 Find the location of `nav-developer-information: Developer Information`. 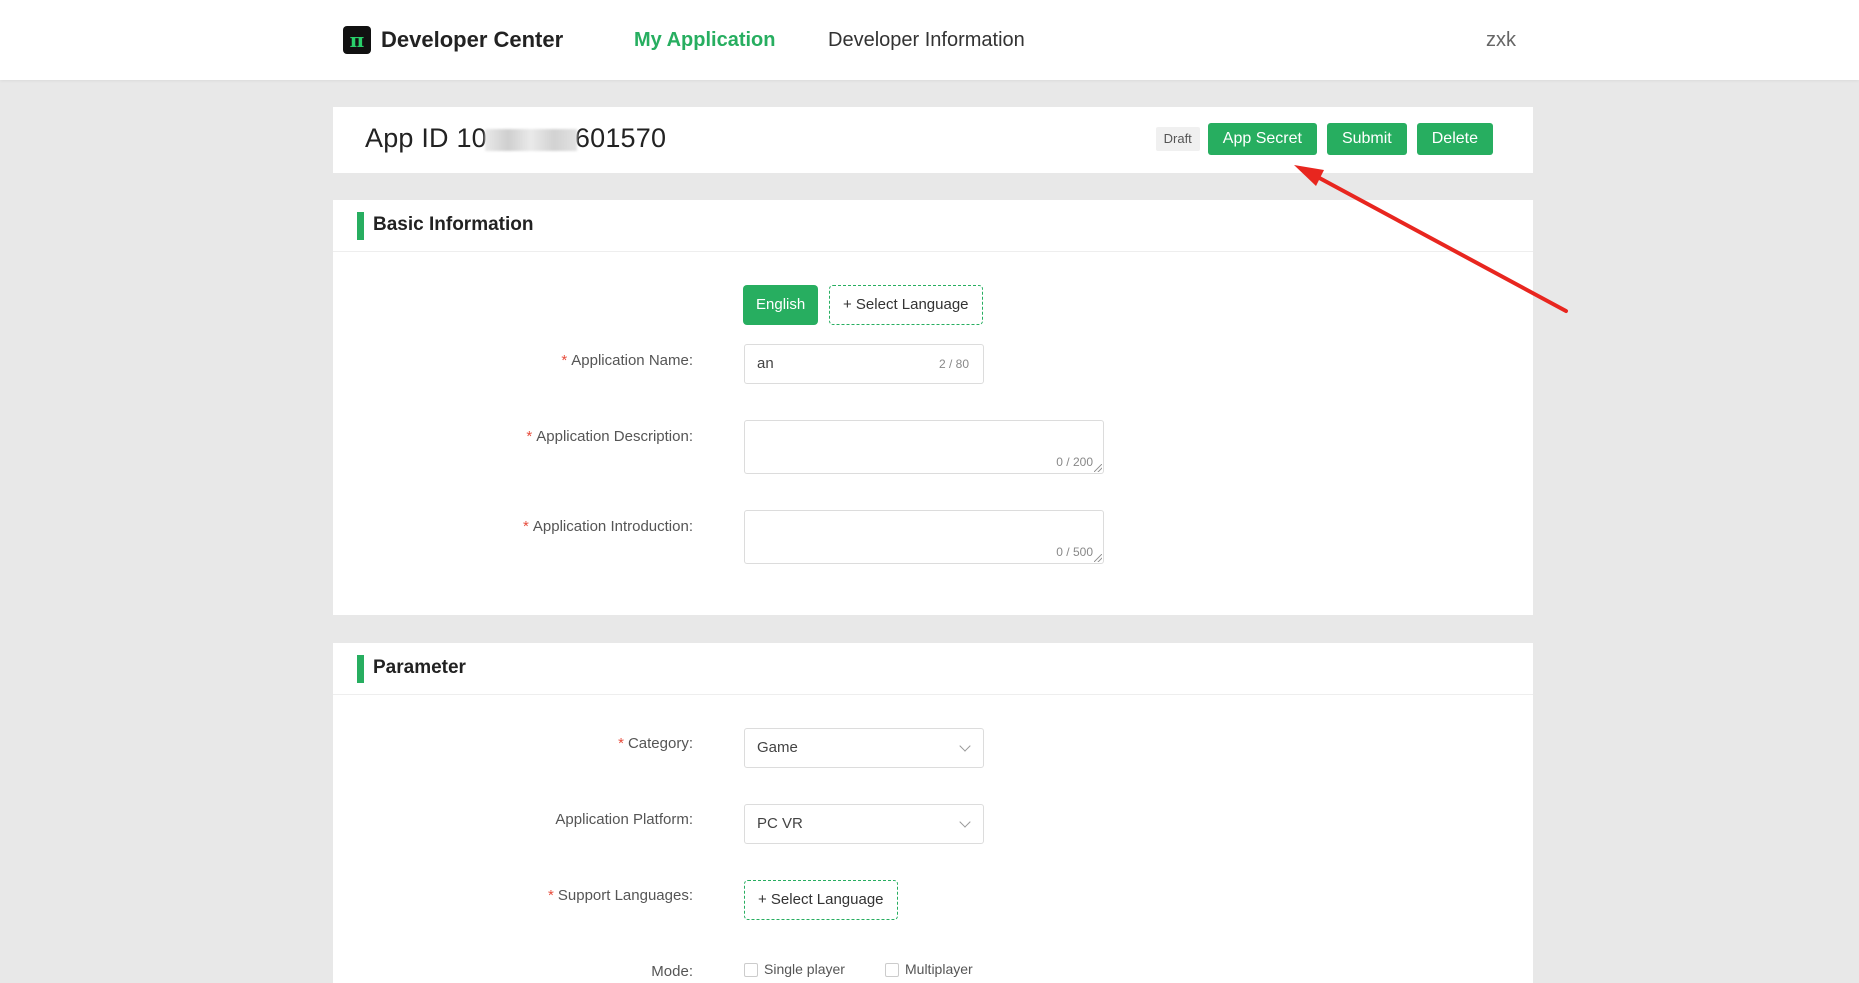

nav-developer-information: Developer Information is located at coordinates (926, 40).